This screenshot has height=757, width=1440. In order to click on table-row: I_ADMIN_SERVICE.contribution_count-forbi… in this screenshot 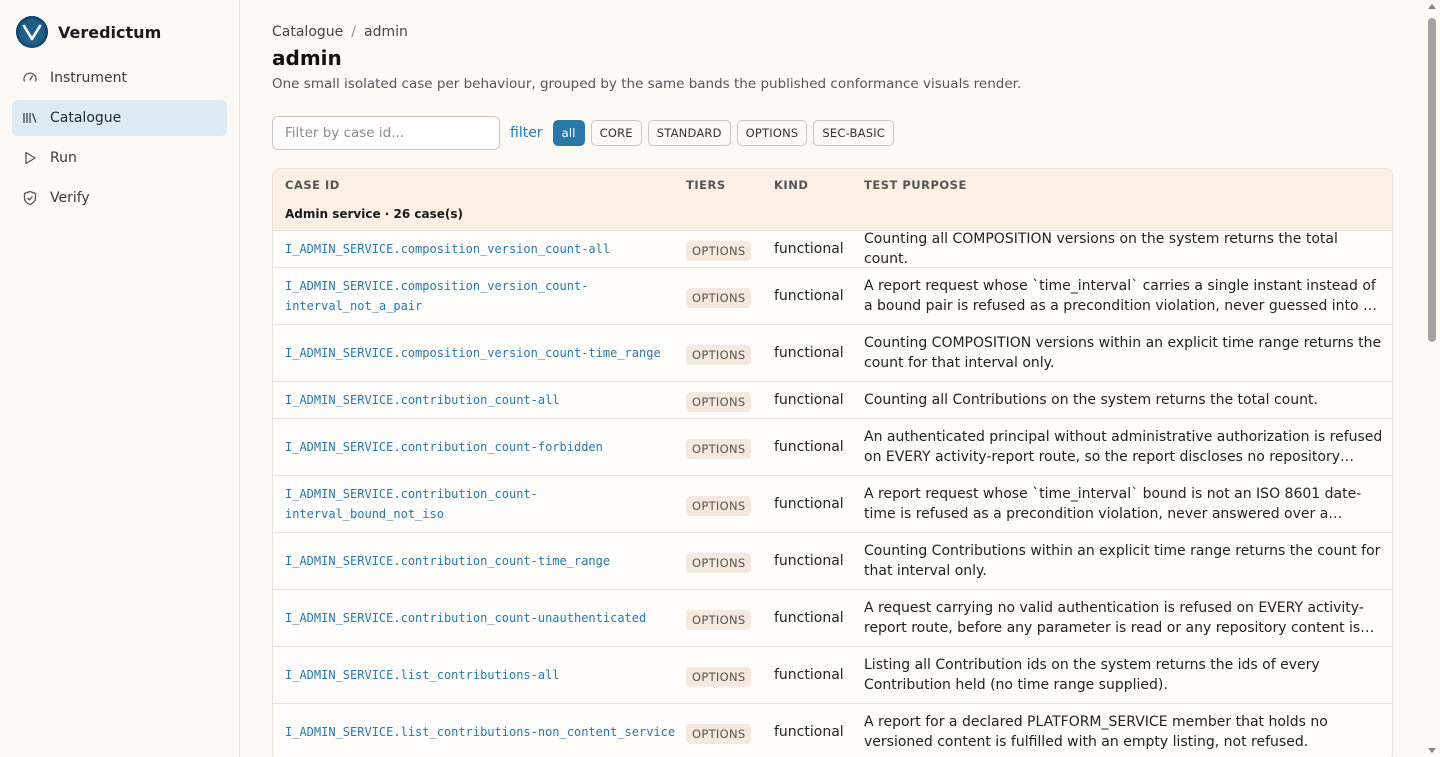, I will do `click(832, 446)`.